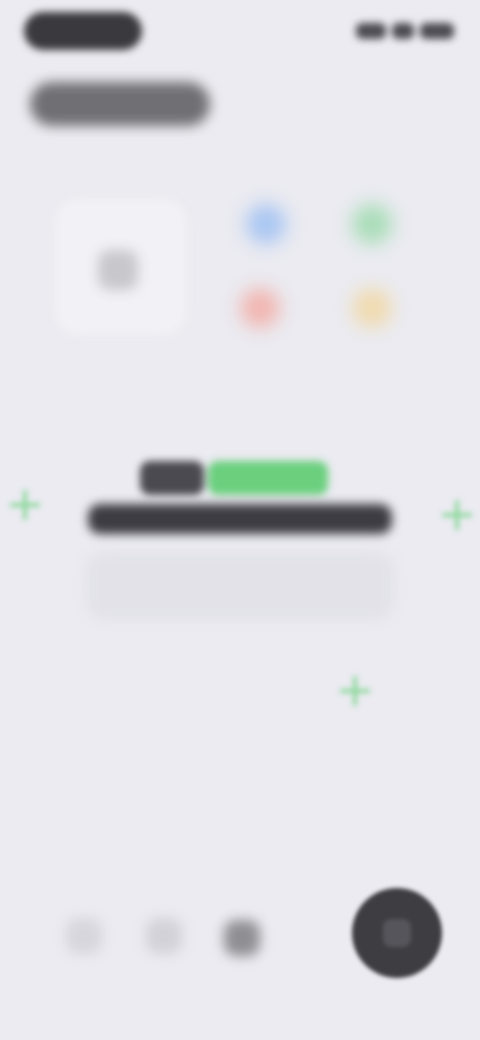 This screenshot has height=1040, width=480. I want to click on status-time, so click(83, 31).